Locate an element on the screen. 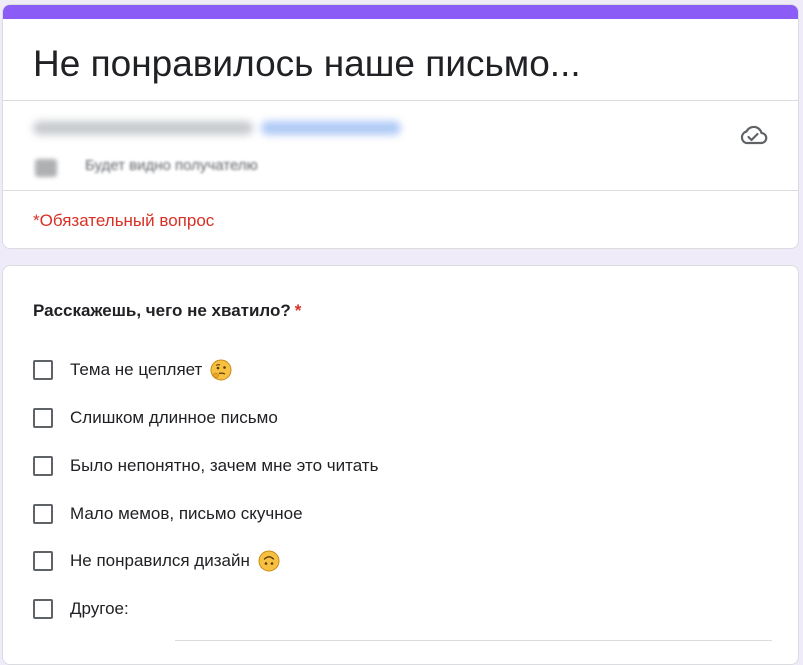  option-label: Не понравился дизайн is located at coordinates (160, 560).